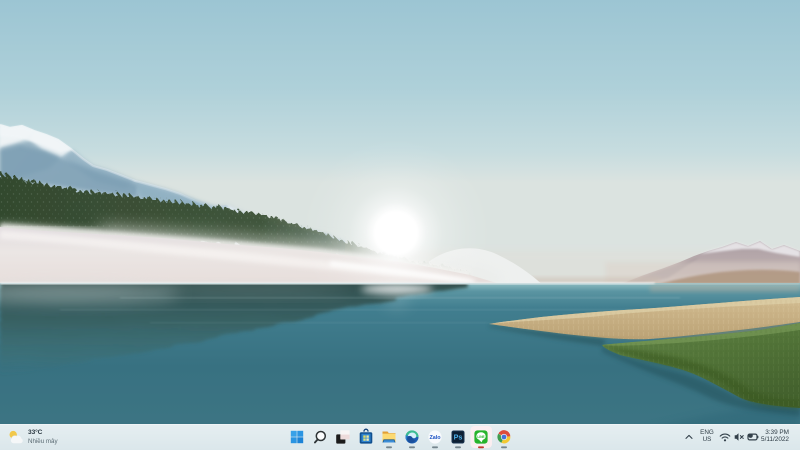 The height and width of the screenshot is (450, 800). What do you see at coordinates (458, 437) in the screenshot?
I see `svg-text: Ps` at bounding box center [458, 437].